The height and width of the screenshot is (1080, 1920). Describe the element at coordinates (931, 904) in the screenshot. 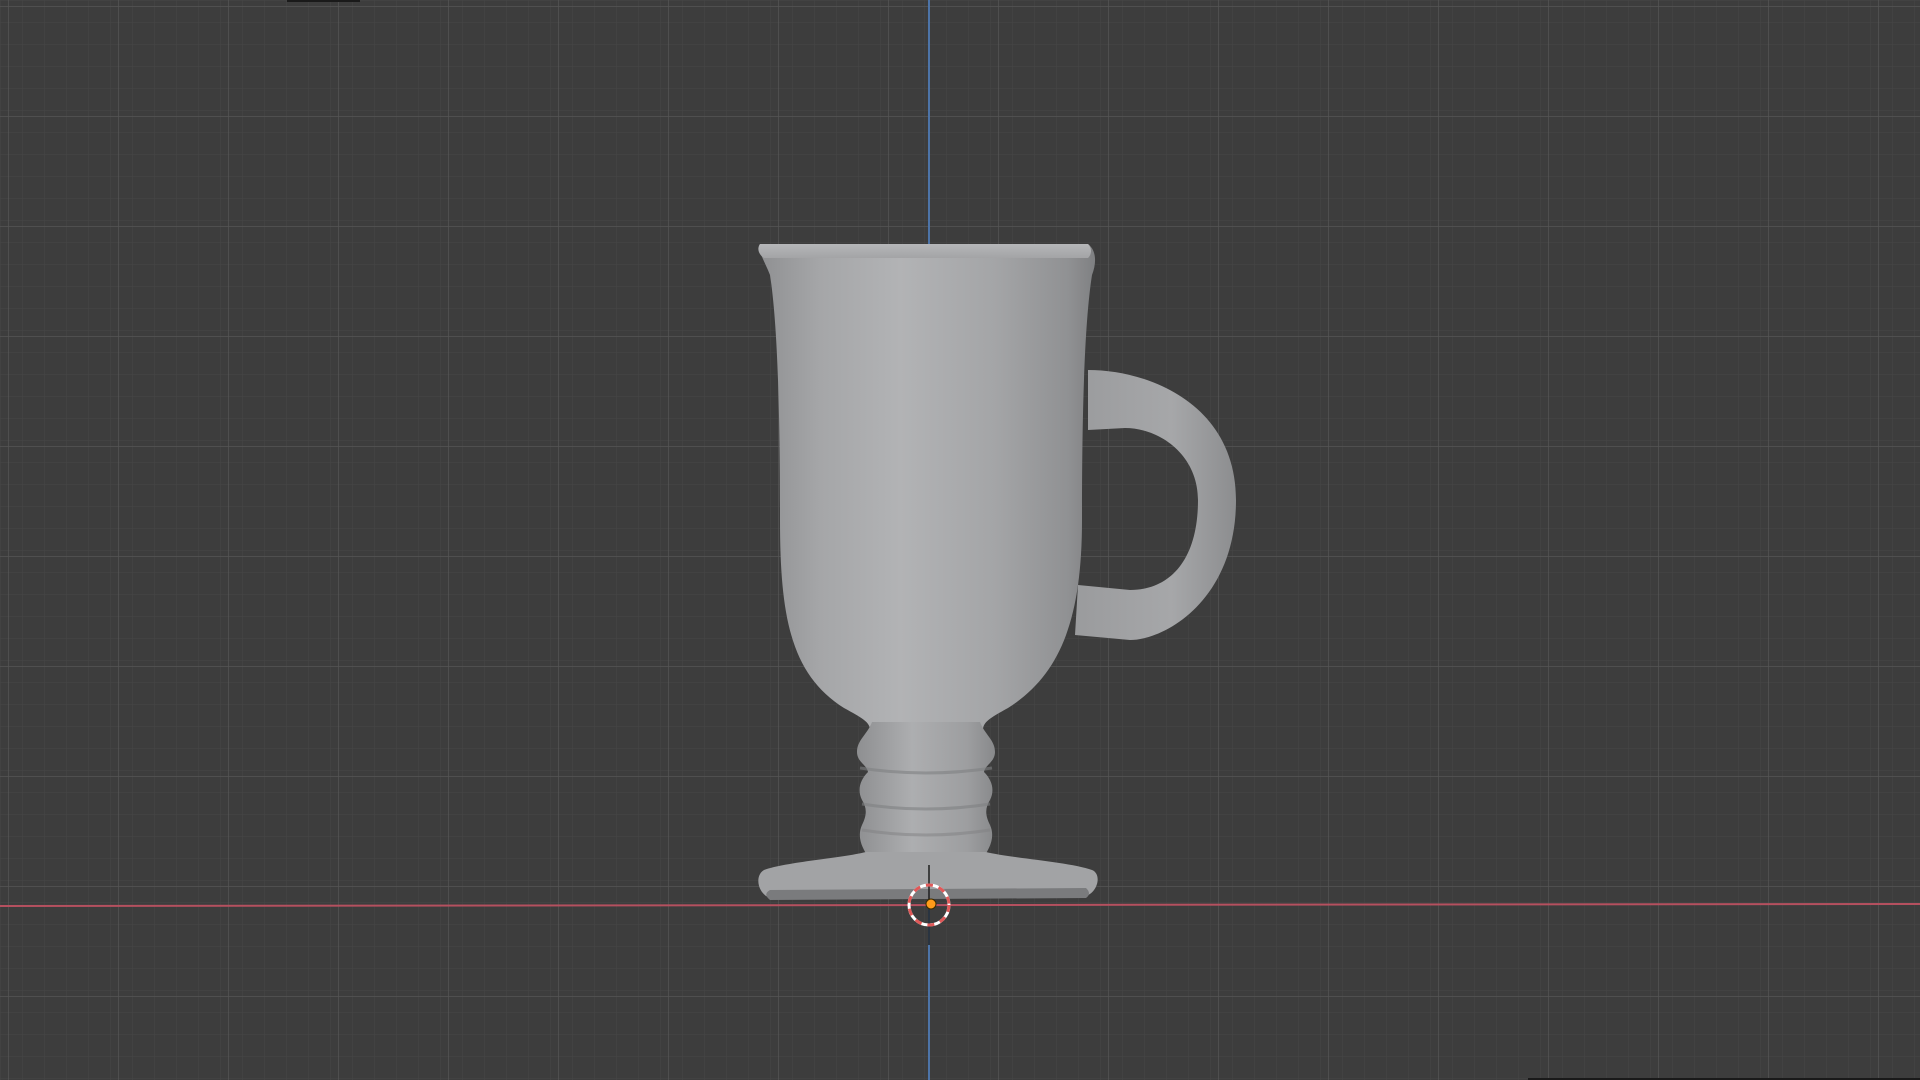

I see `origin-point-icon` at that location.